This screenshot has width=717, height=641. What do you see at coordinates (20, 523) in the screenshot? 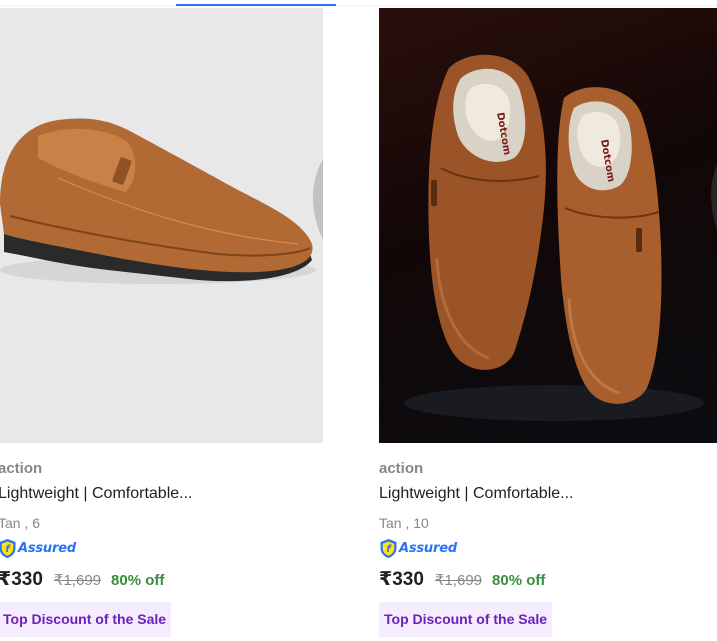
I see `product-variant: Tan , 6` at bounding box center [20, 523].